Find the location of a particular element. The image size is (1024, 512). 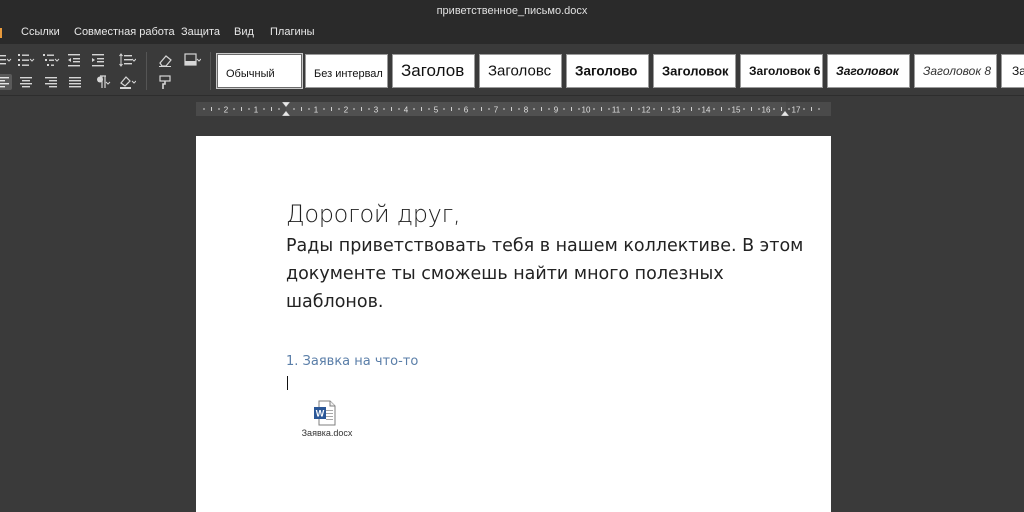

ruler-label: 5 is located at coordinates (436, 110).